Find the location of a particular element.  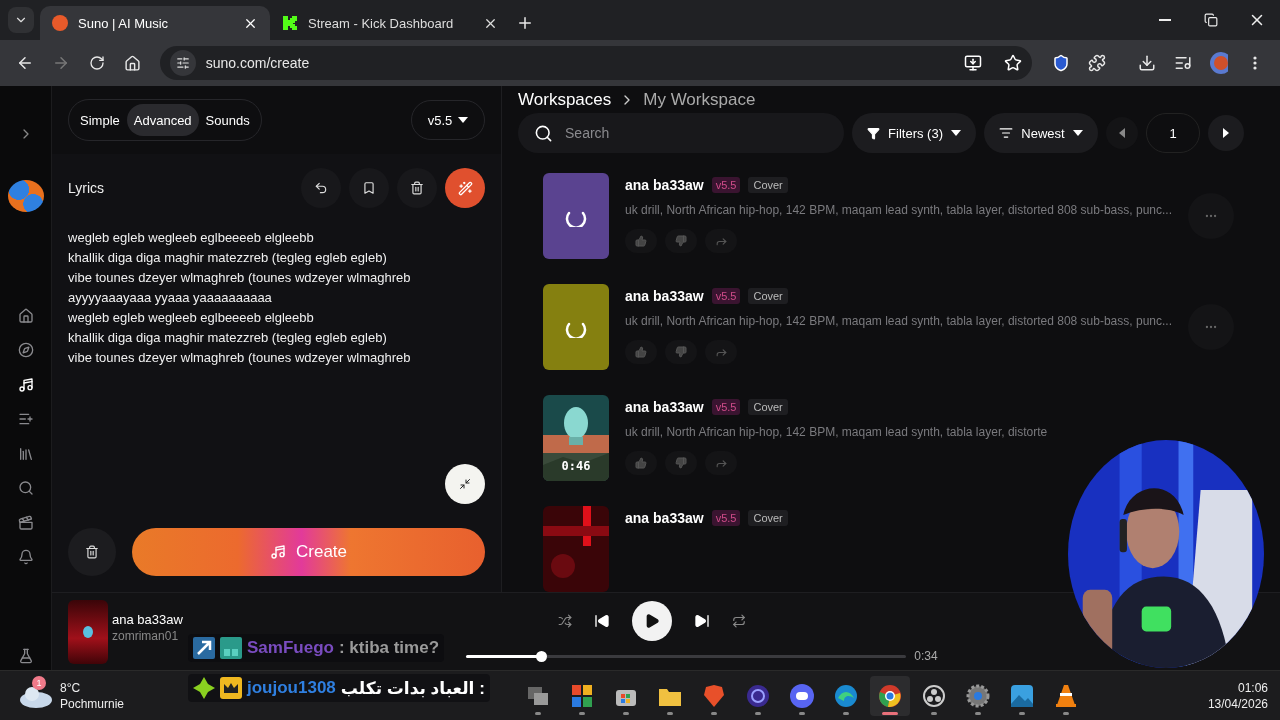

flask-icon is located at coordinates (25, 655).